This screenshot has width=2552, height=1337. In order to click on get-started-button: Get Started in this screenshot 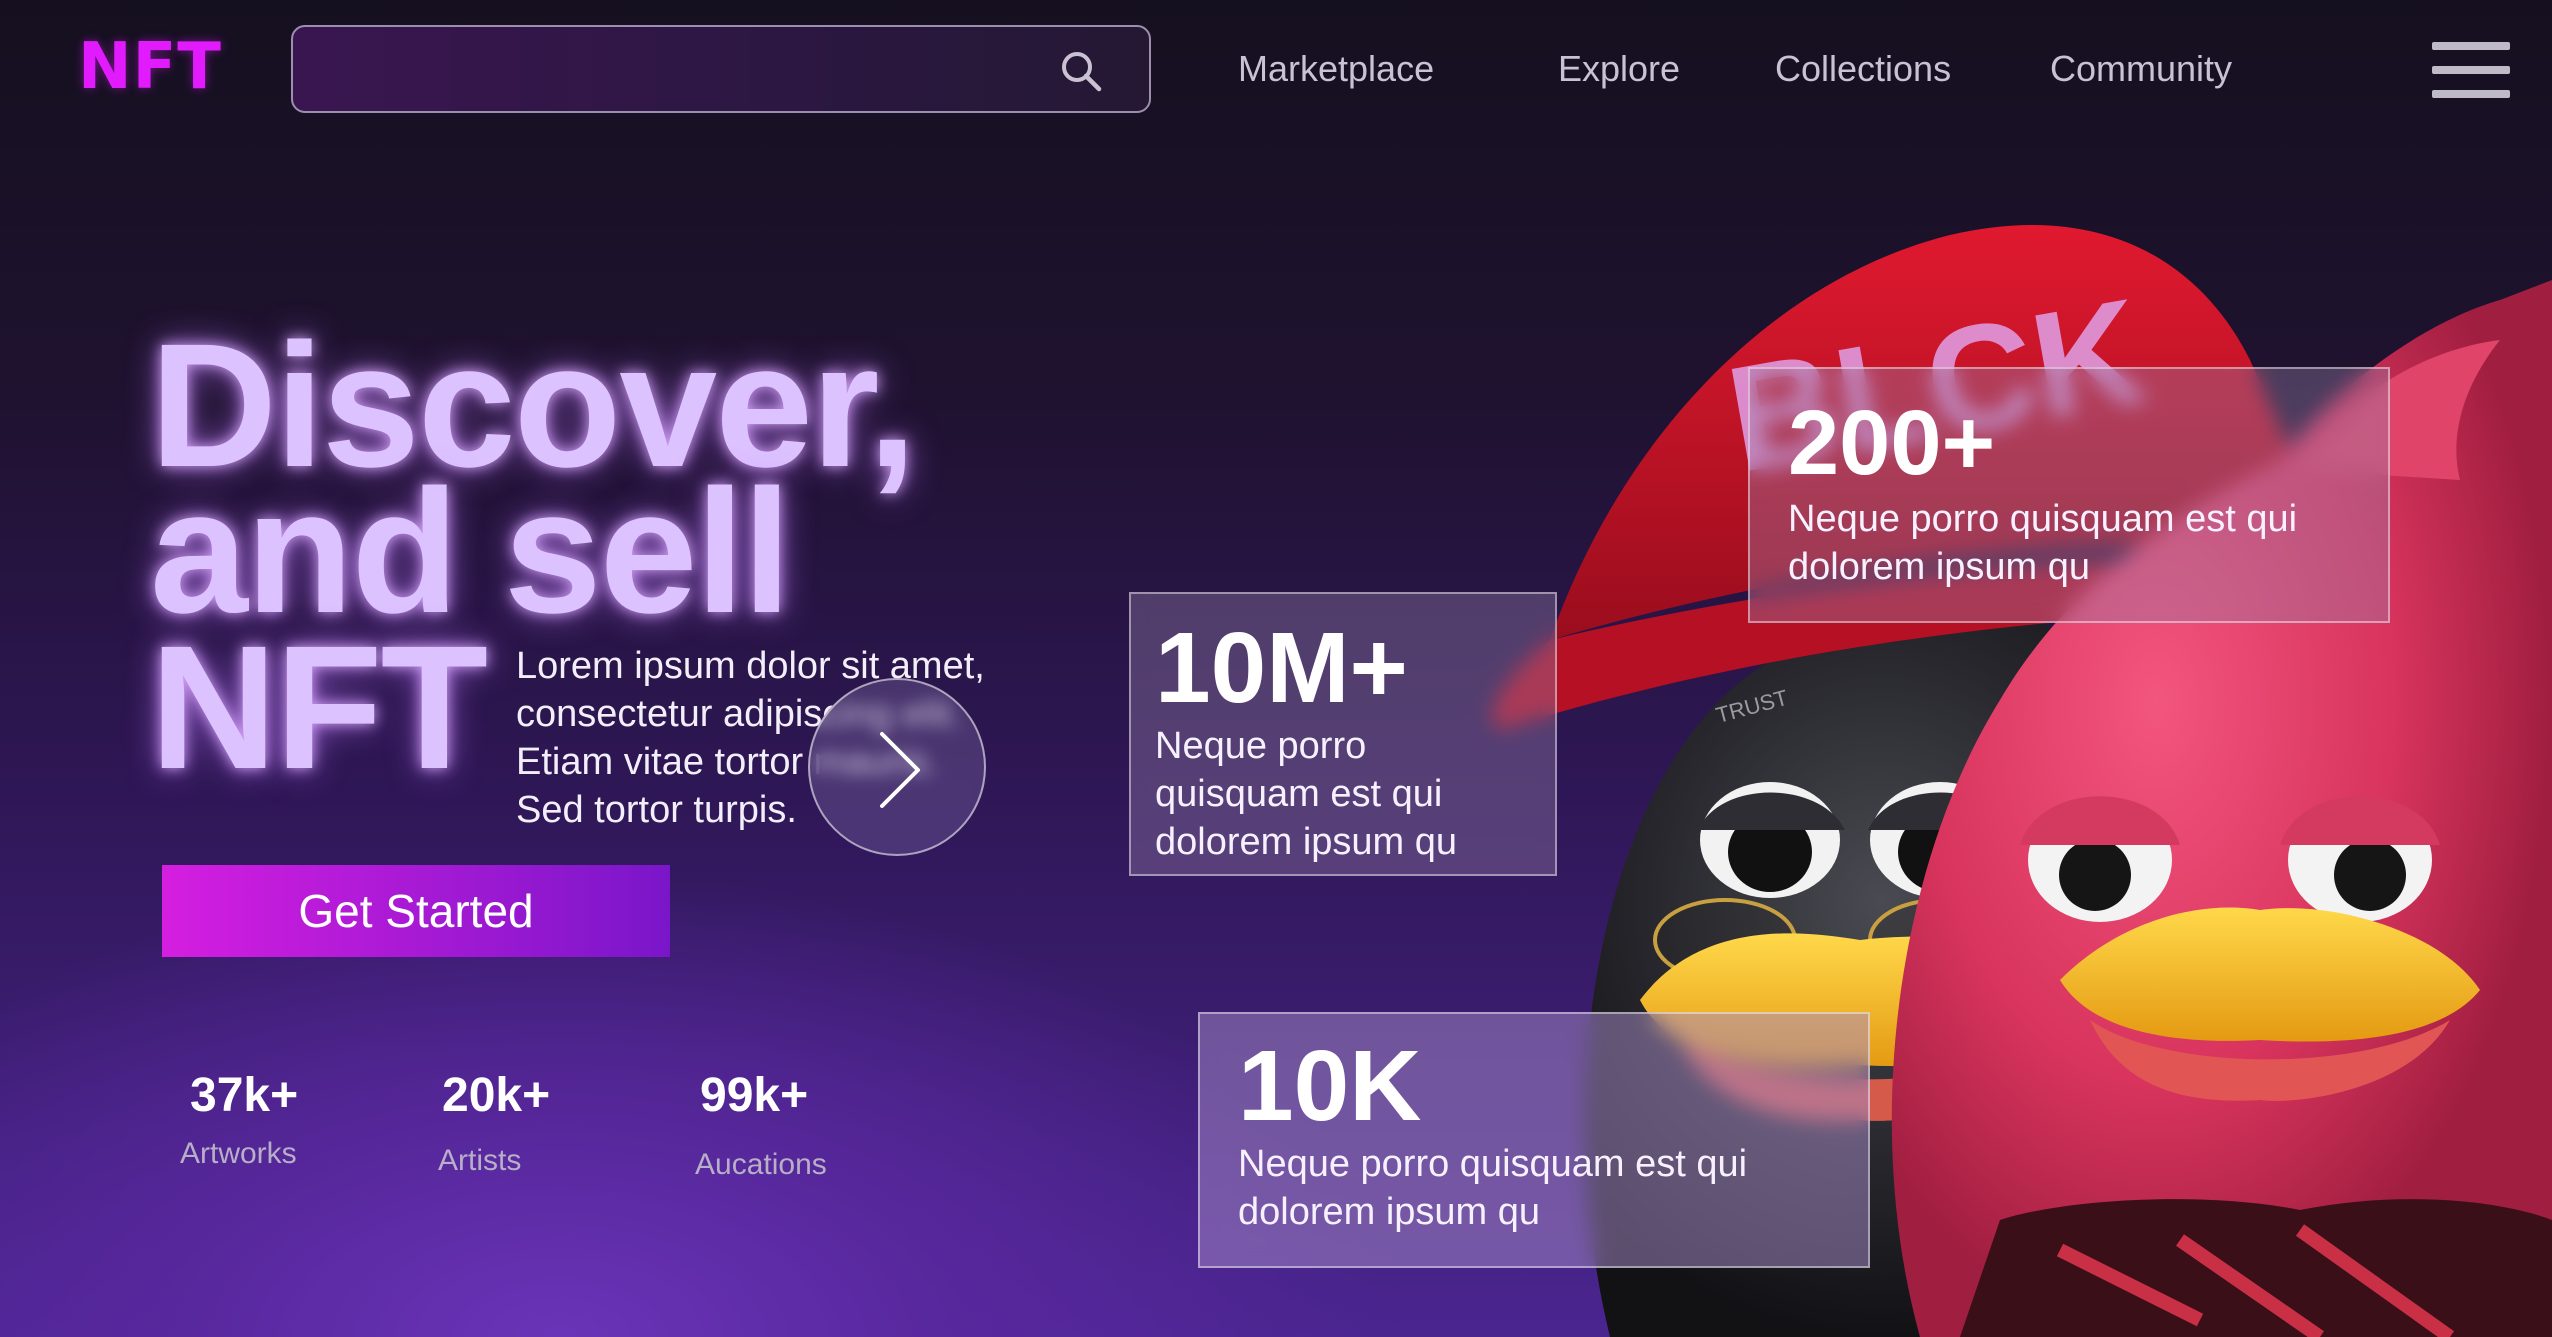, I will do `click(416, 911)`.